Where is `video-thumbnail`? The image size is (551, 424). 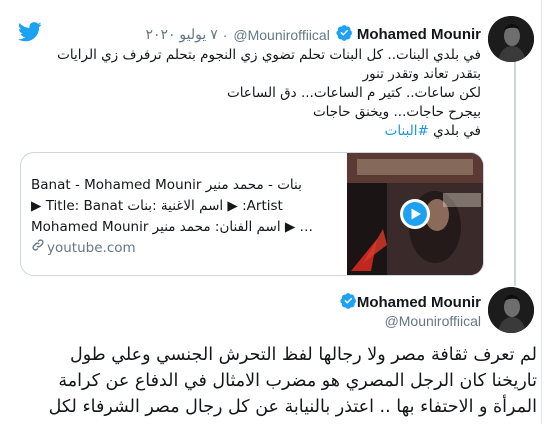 video-thumbnail is located at coordinates (415, 214).